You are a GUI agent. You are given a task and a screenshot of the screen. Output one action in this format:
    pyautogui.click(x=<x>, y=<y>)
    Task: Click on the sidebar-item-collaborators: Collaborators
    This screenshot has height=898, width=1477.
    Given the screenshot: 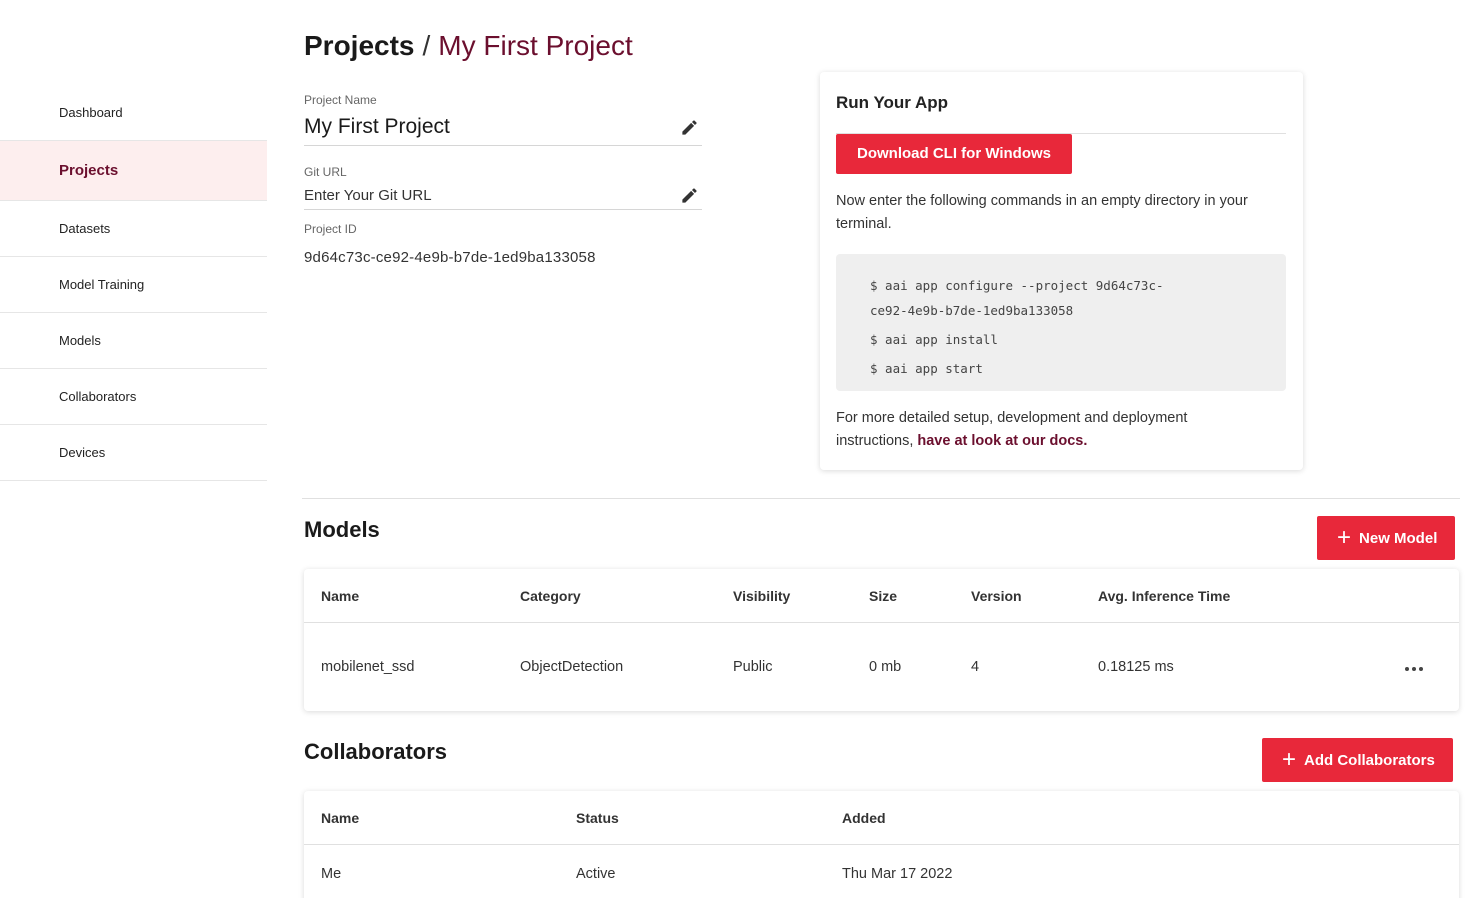 What is the action you would take?
    pyautogui.click(x=133, y=397)
    